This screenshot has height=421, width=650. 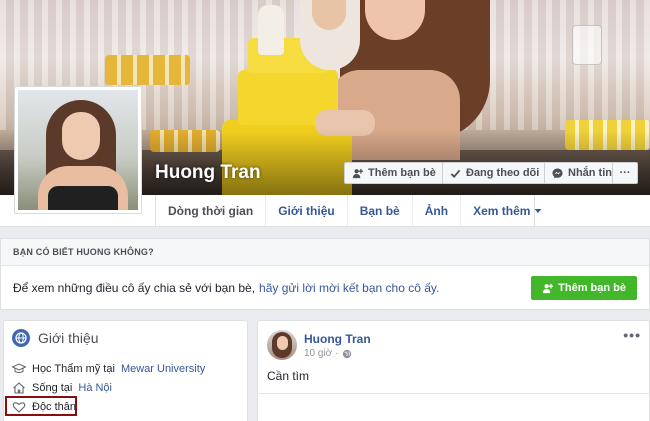 I want to click on card-heading: BẠN CÓ BIẾT HUONG KHÔNG?, so click(x=325, y=252).